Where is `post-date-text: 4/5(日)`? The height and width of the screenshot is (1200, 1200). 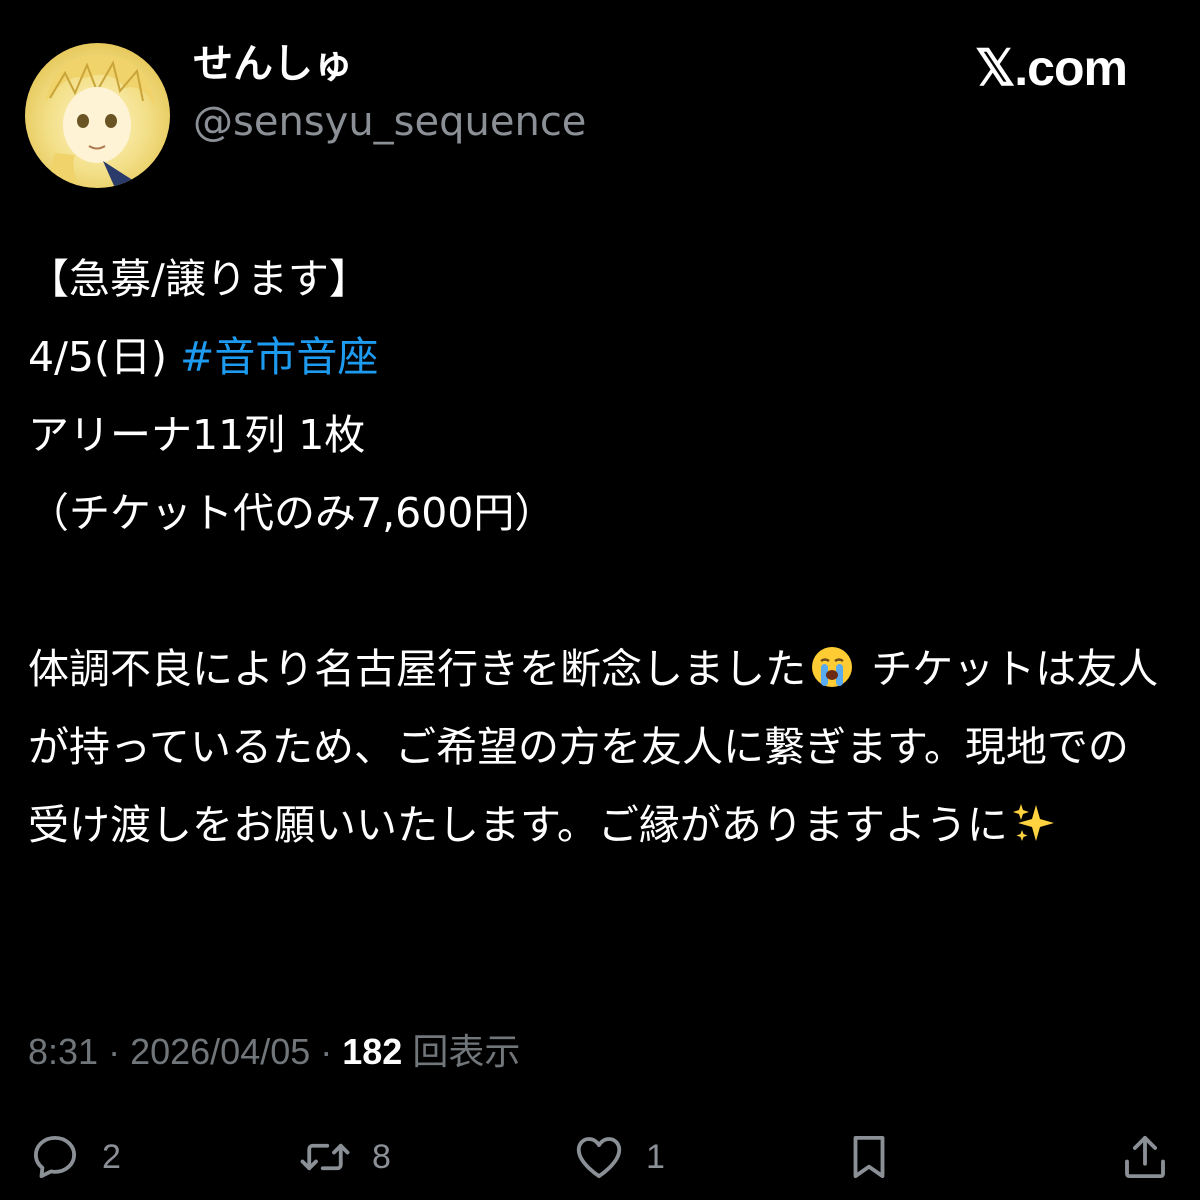
post-date-text: 4/5(日) is located at coordinates (104, 357).